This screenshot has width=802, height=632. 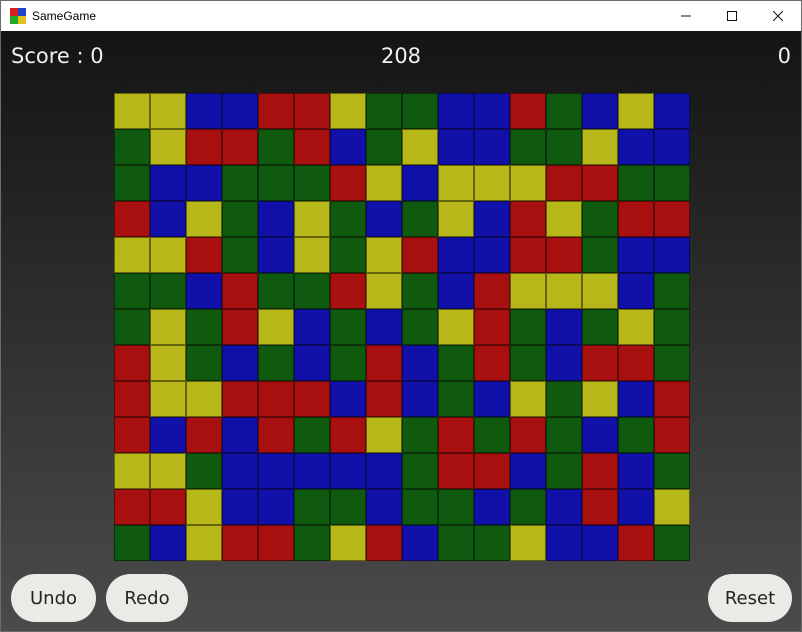 What do you see at coordinates (147, 598) in the screenshot?
I see `redo-button: Redo` at bounding box center [147, 598].